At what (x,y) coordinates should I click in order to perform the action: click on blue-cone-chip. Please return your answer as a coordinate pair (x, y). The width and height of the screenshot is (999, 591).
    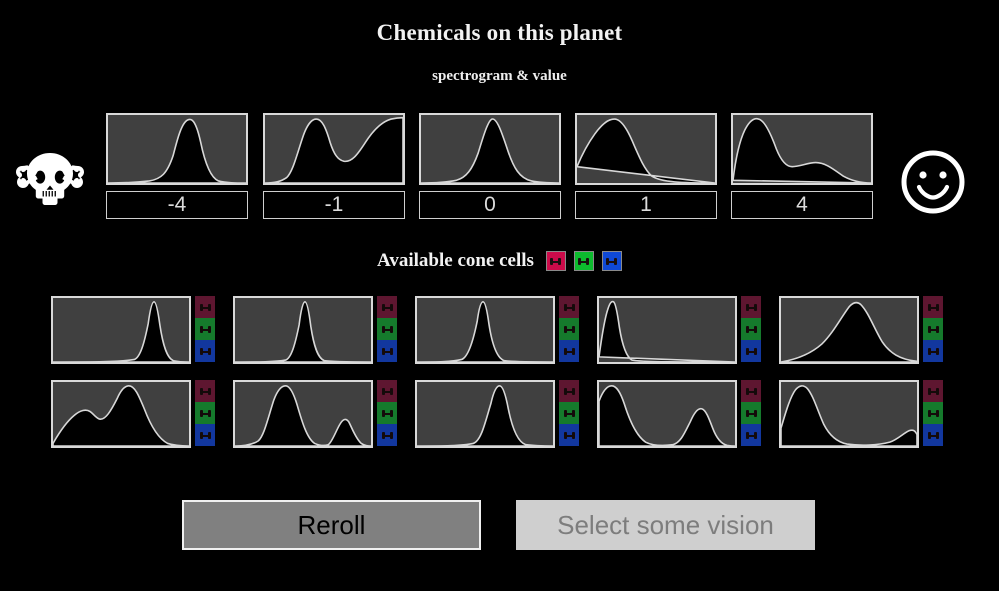
    Looking at the image, I should click on (611, 261).